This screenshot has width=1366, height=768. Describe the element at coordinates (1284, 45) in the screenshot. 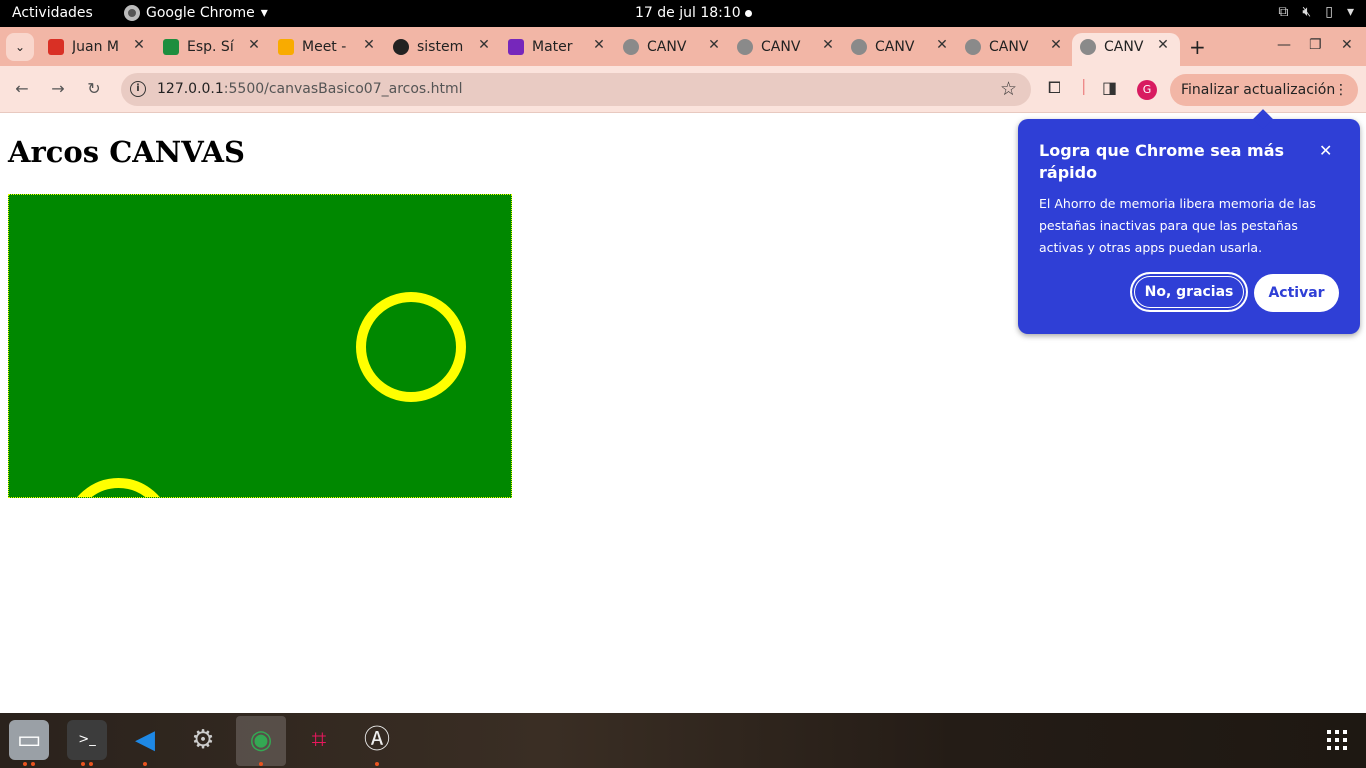

I see `minimize-icon: —` at that location.